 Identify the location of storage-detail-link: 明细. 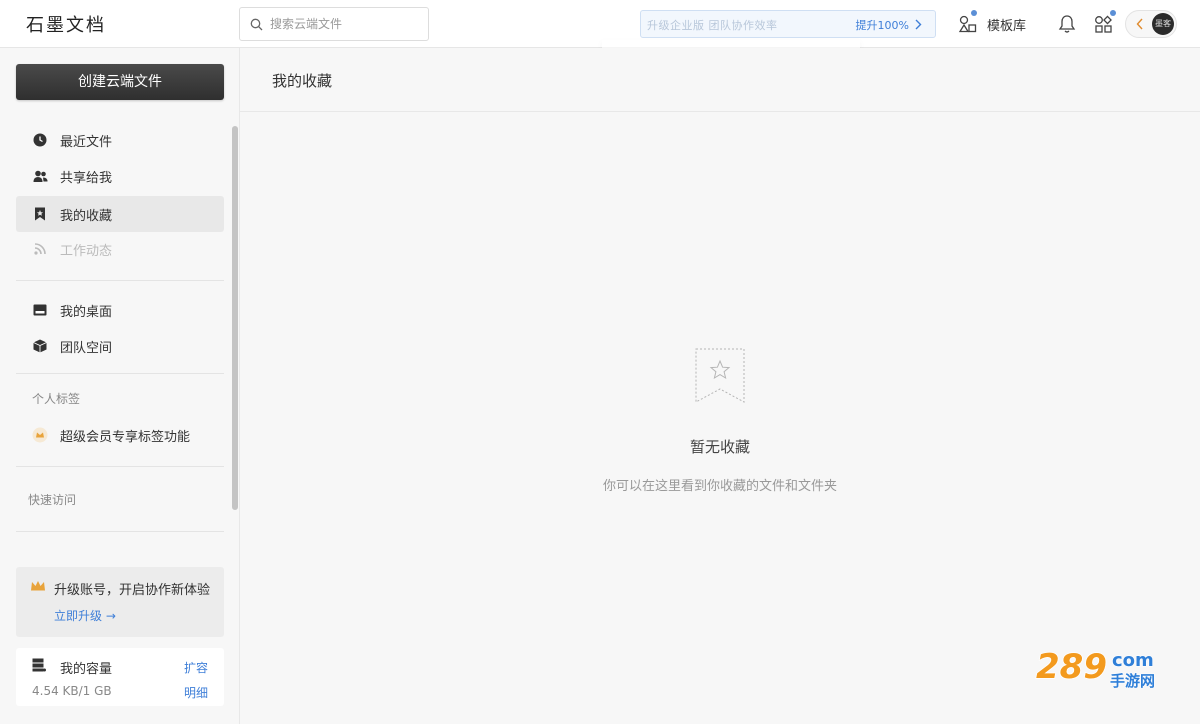
(196, 692).